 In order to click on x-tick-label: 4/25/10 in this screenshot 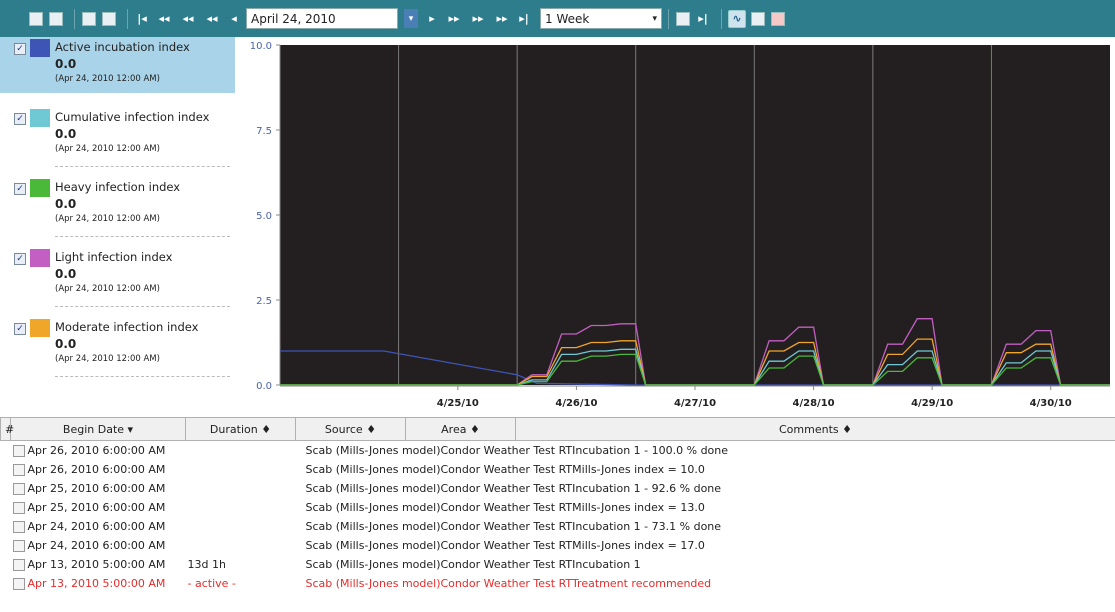, I will do `click(458, 403)`.